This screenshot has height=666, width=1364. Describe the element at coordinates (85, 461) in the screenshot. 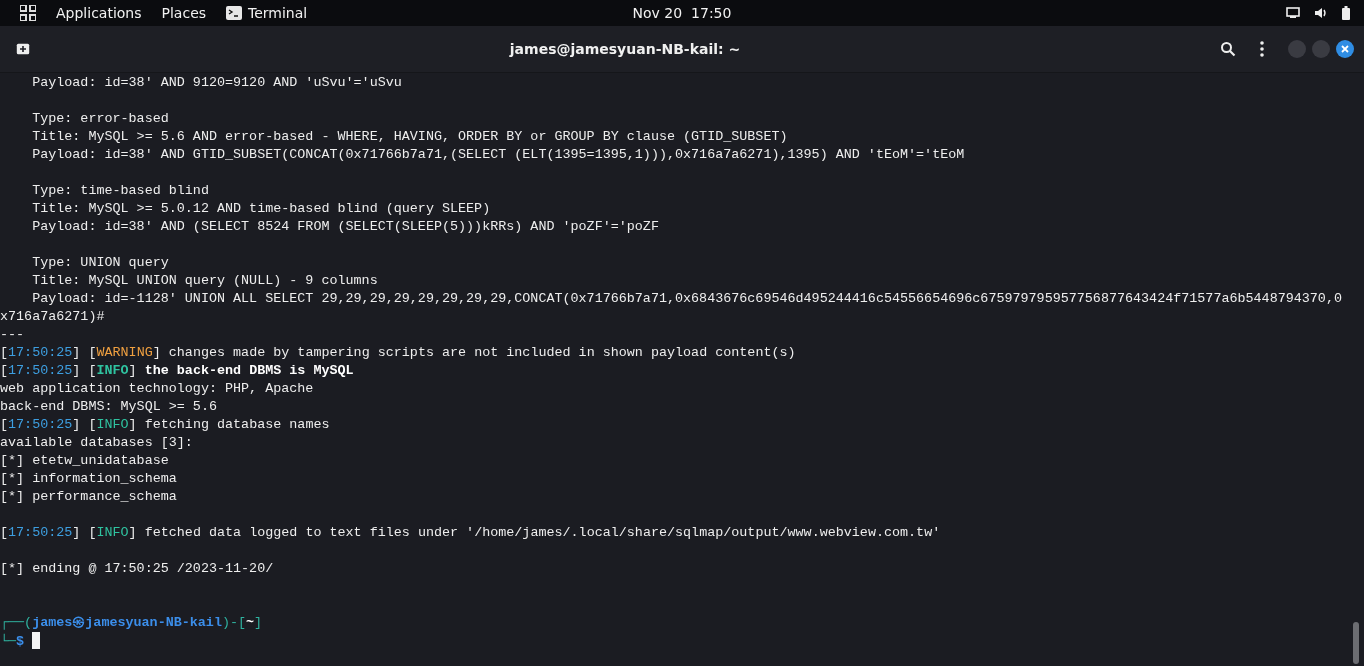

I see `terminal-line: [*] etetw_unidatabase` at that location.